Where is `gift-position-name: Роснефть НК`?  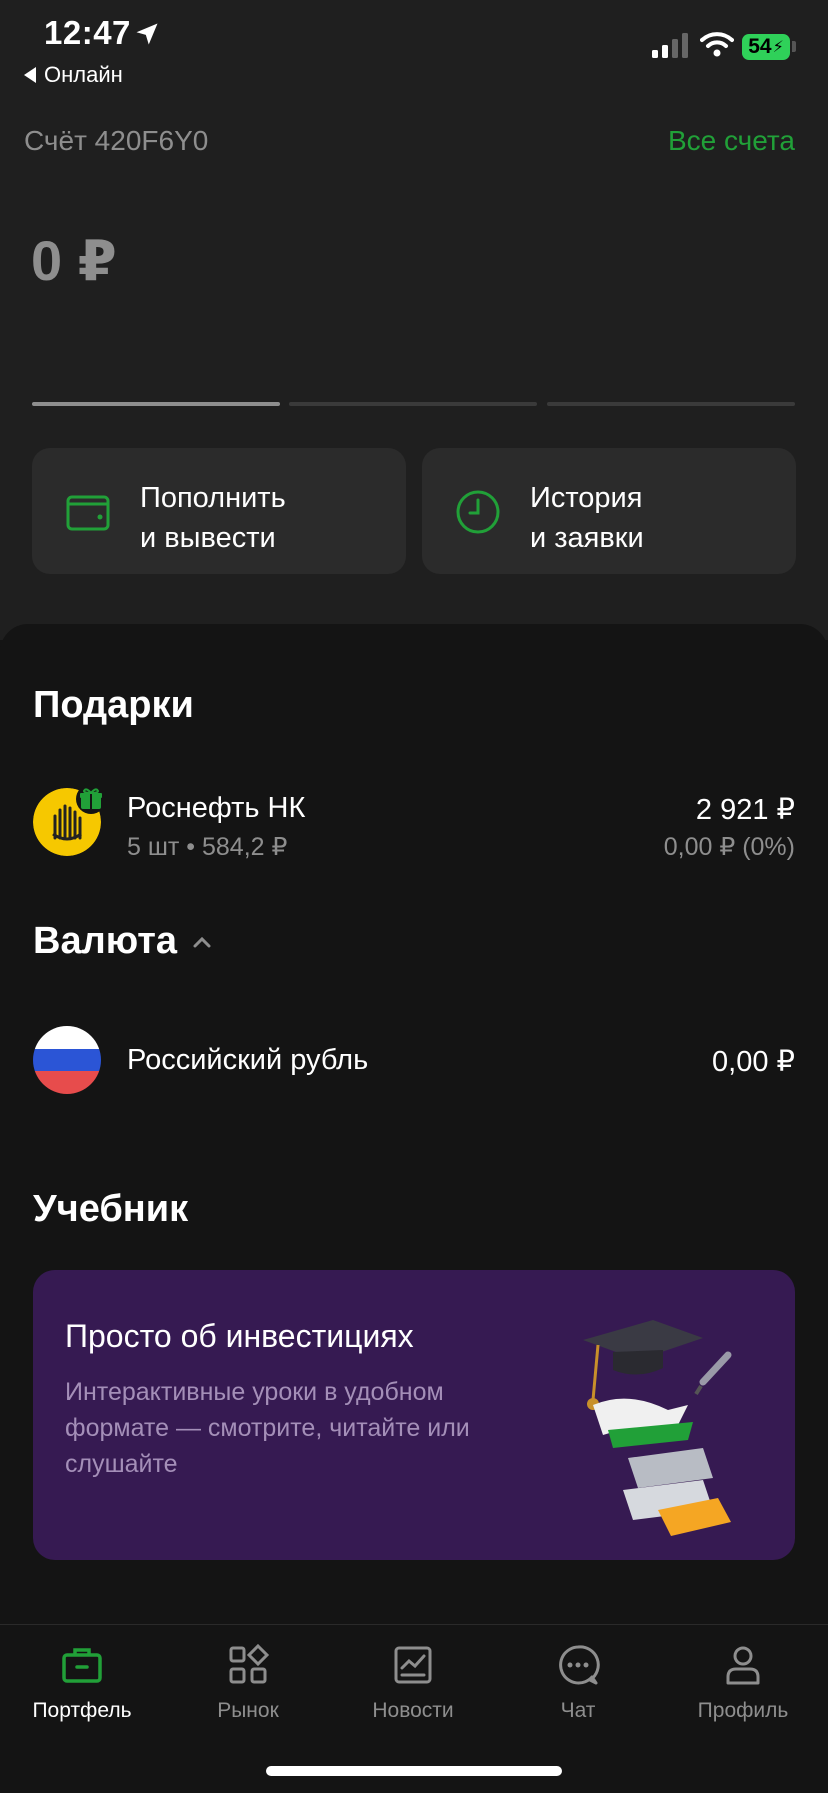
gift-position-name: Роснефть НК is located at coordinates (216, 808).